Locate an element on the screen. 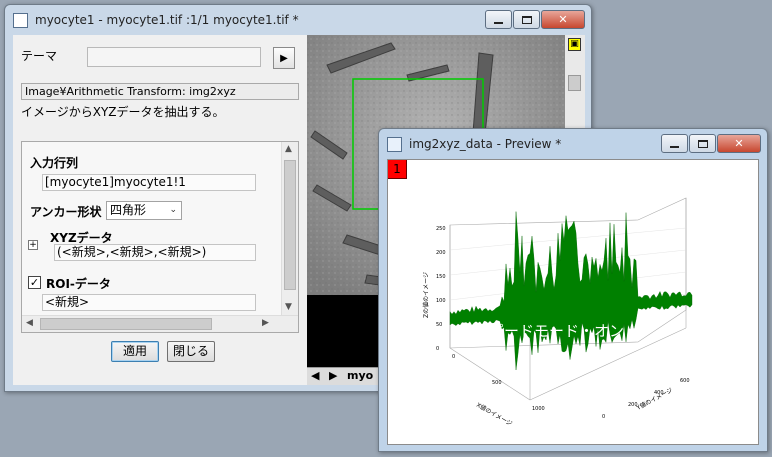  checkmark-icon: ✓ is located at coordinates (34, 282).